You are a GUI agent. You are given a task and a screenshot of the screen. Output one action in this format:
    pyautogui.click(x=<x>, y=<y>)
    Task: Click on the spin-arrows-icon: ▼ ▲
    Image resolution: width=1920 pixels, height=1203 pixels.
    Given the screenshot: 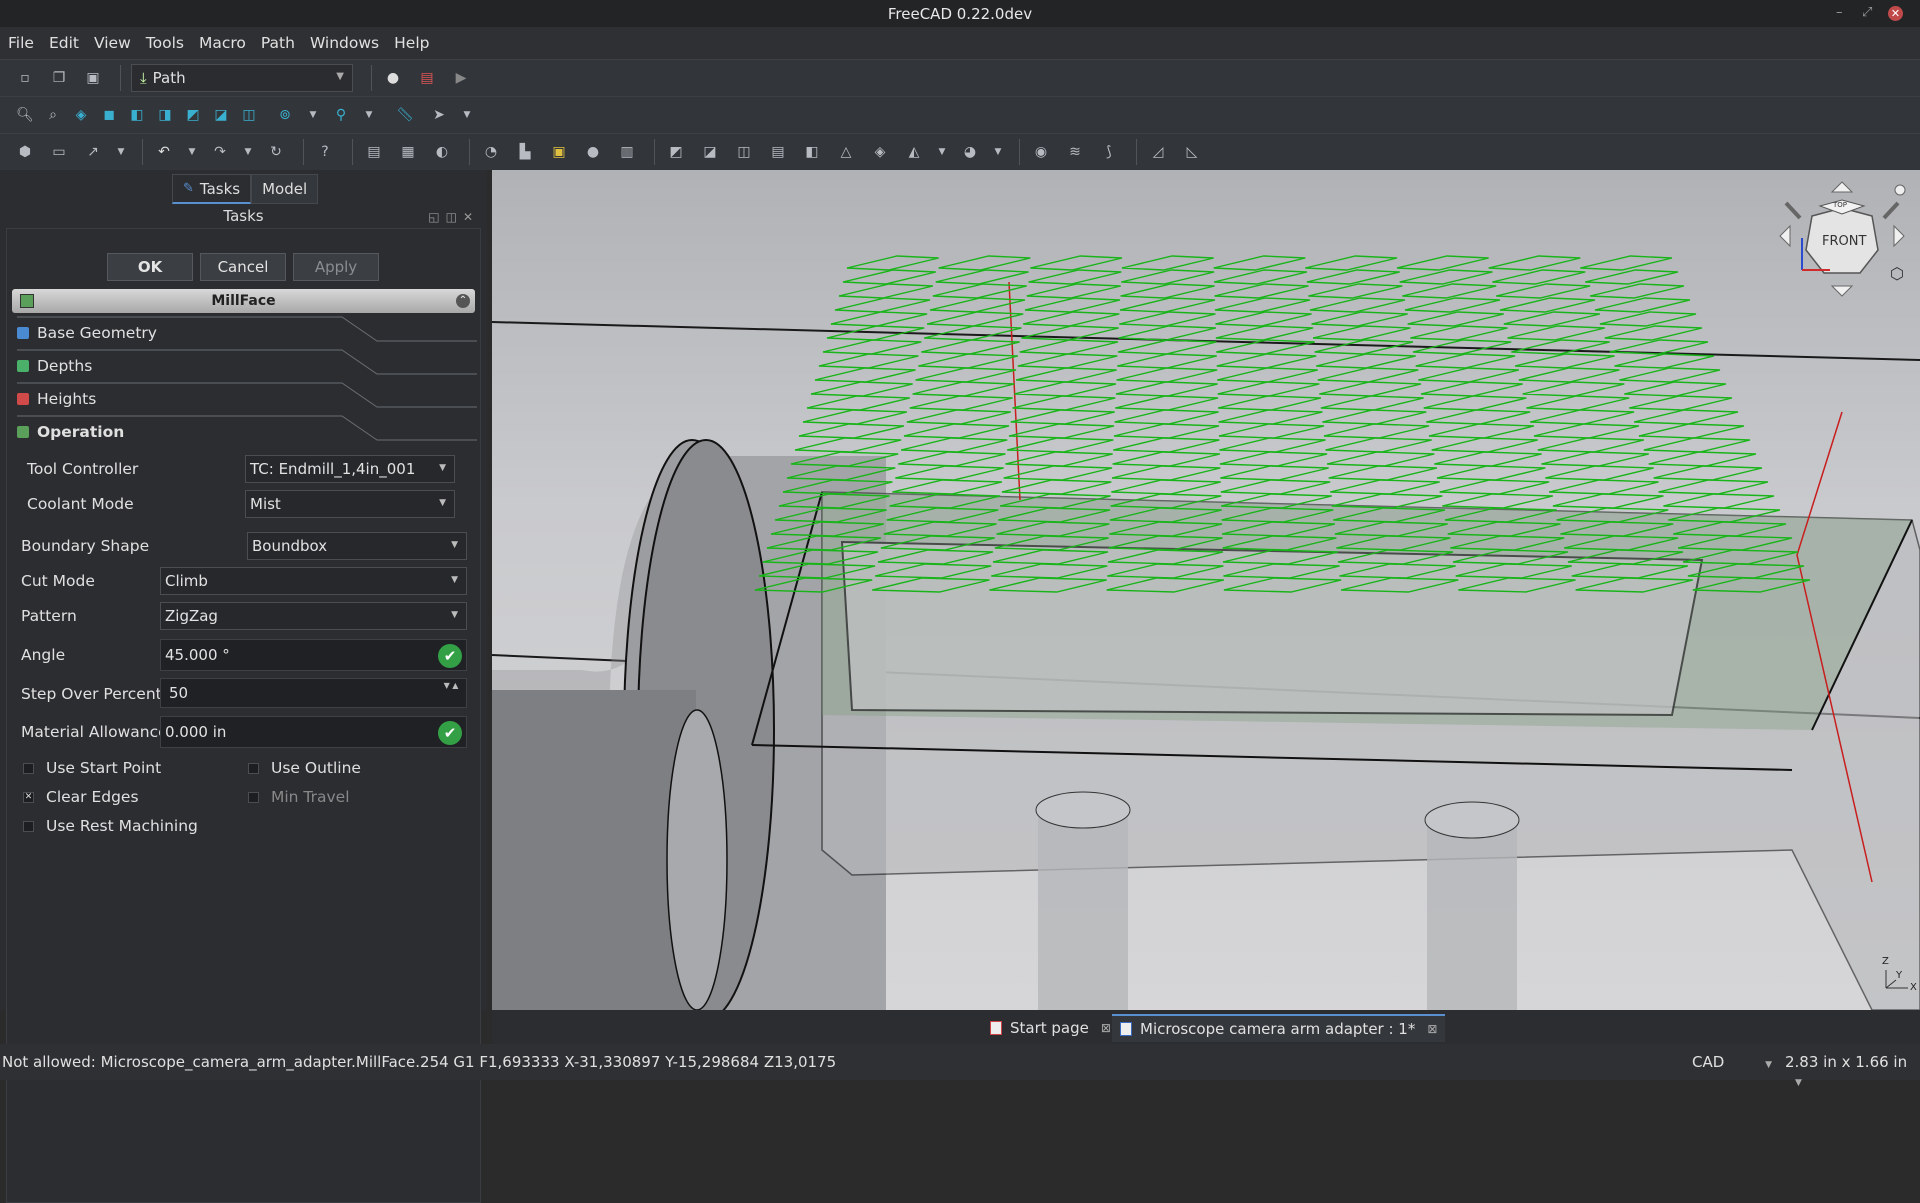 What is the action you would take?
    pyautogui.click(x=451, y=694)
    